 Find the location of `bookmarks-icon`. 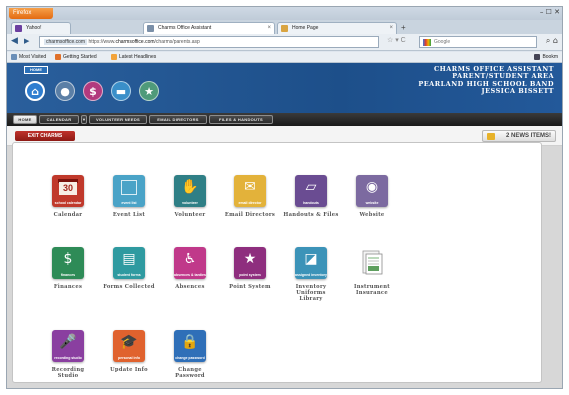

bookmarks-icon is located at coordinates (537, 56).